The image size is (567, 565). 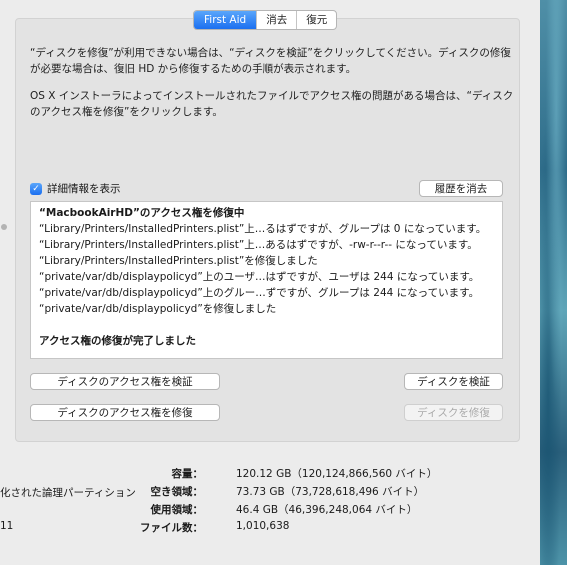 I want to click on split-view-grip, so click(x=4, y=227).